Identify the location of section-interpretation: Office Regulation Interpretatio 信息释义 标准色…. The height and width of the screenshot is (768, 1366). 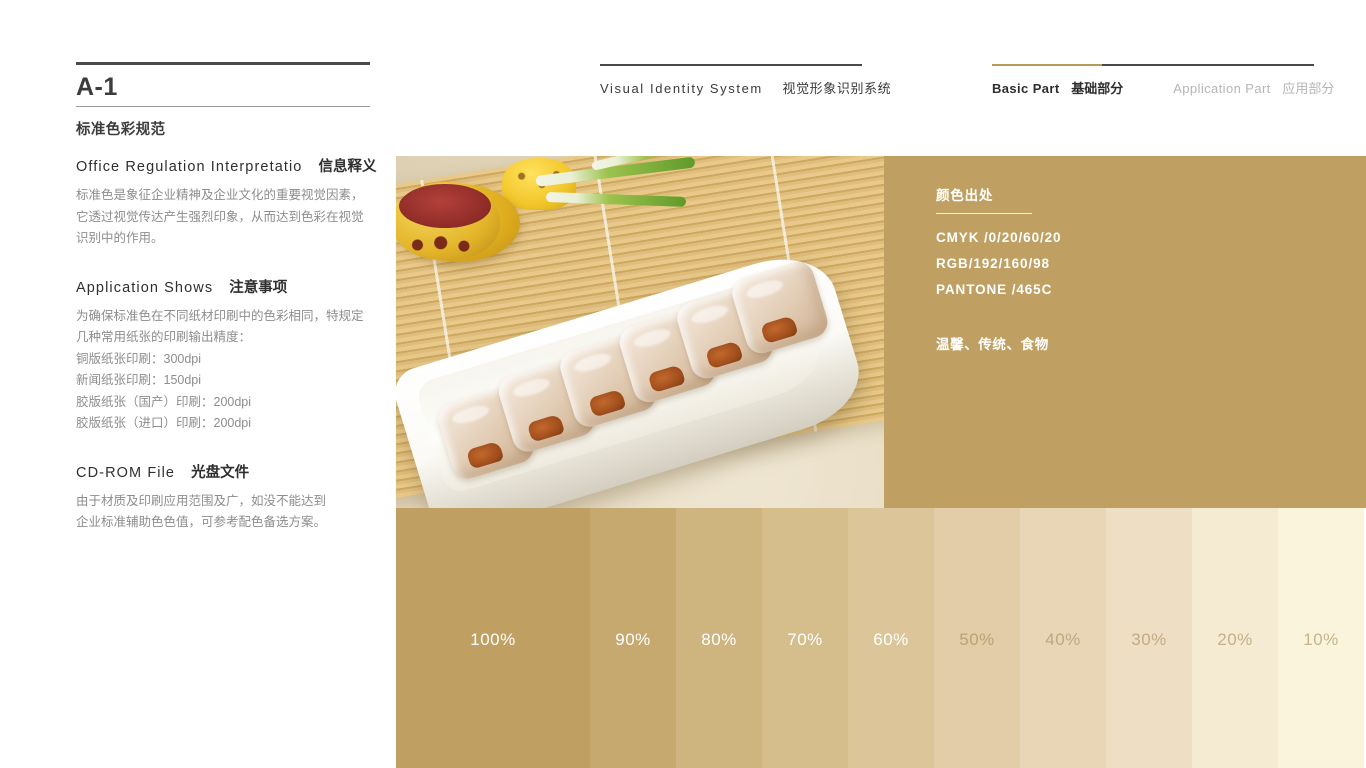
(226, 202).